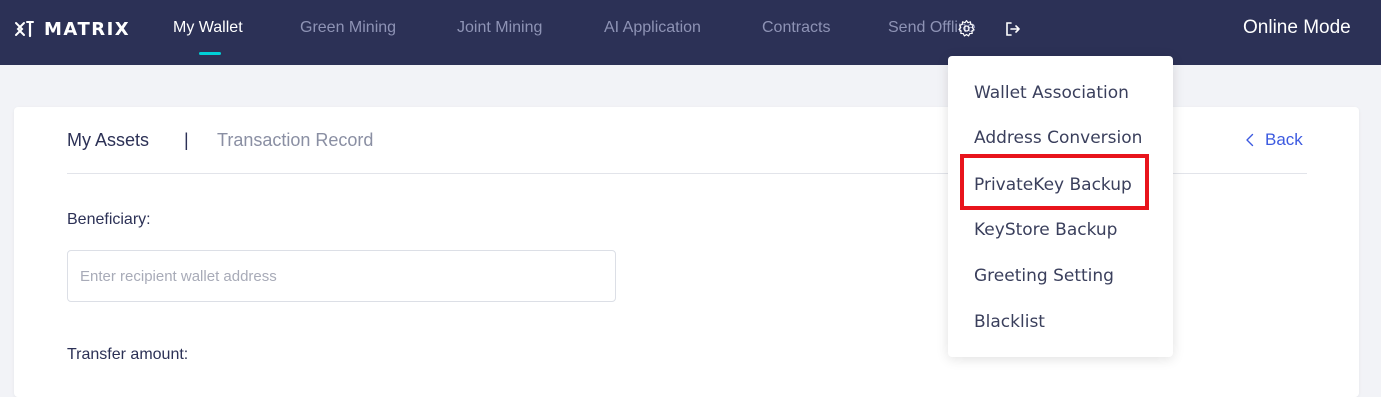  I want to click on menu-item-keystore-backup: KeyStore Backup, so click(1045, 230).